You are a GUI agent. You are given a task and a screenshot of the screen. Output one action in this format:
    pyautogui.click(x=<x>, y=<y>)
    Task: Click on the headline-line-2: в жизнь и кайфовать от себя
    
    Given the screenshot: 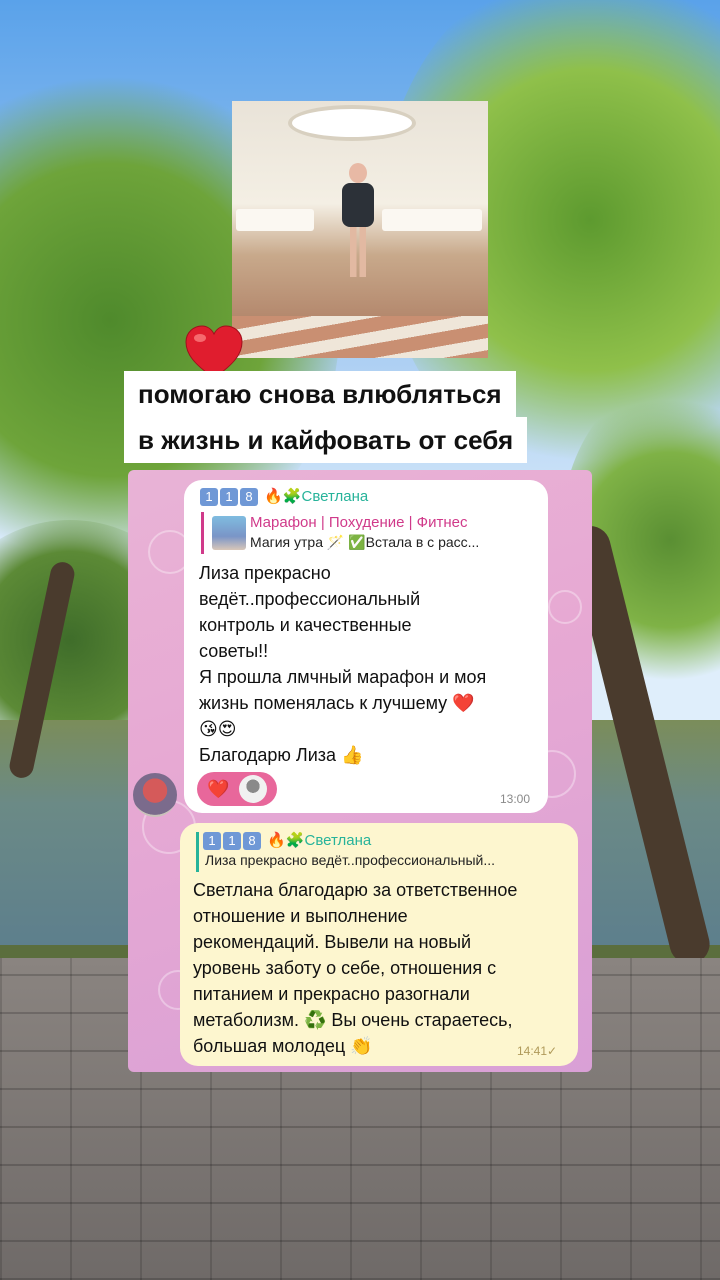 What is the action you would take?
    pyautogui.click(x=326, y=440)
    